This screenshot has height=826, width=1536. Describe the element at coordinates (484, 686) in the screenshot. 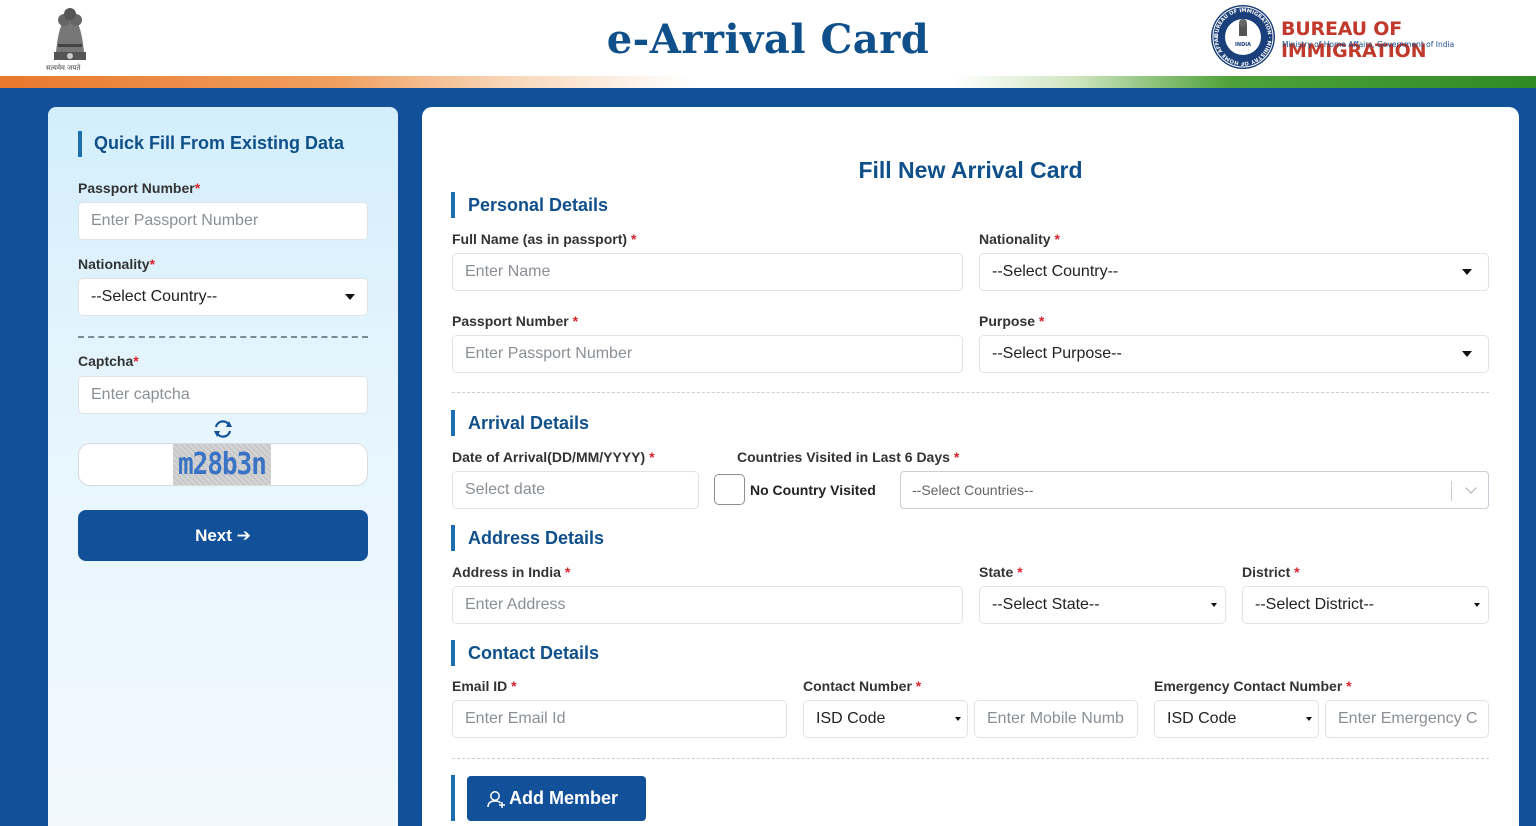

I see `email-label: Email ID *` at that location.